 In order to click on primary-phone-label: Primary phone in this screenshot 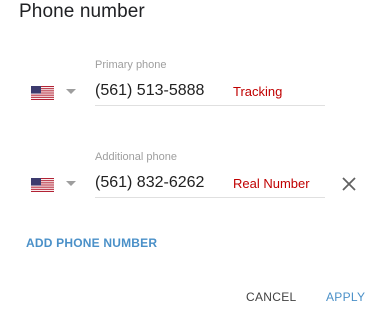, I will do `click(131, 65)`.